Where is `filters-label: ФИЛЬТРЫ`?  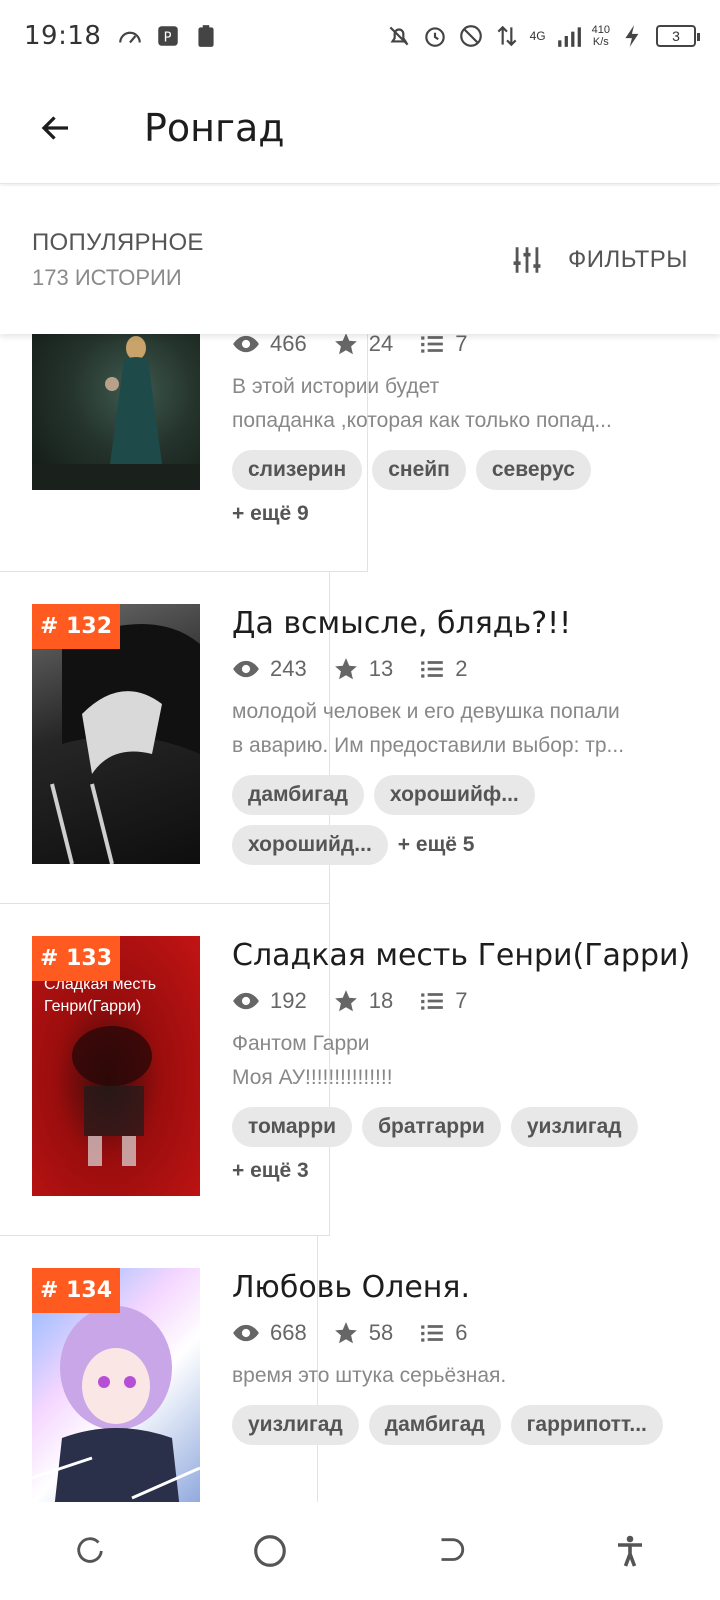 filters-label: ФИЛЬТРЫ is located at coordinates (627, 259).